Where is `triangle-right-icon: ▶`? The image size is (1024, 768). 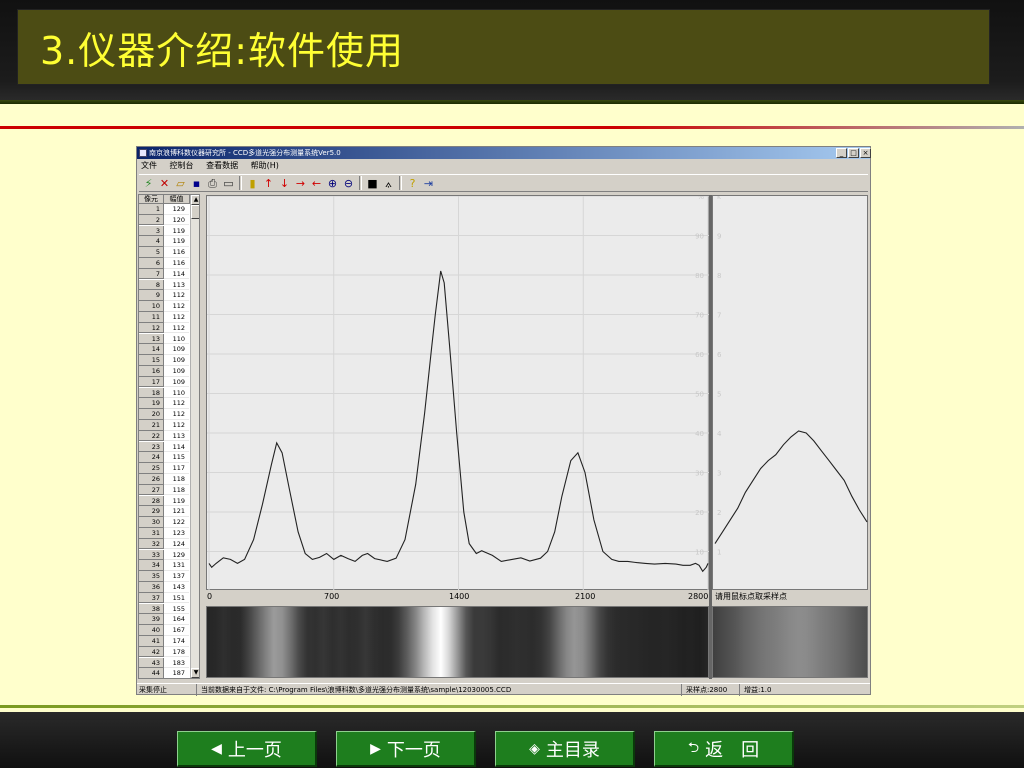
triangle-right-icon: ▶ is located at coordinates (375, 748).